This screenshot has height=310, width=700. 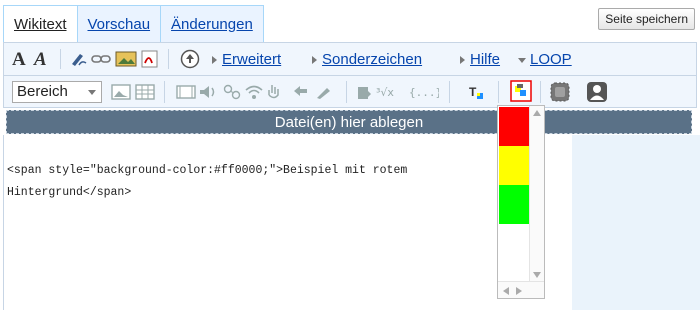 What do you see at coordinates (514, 165) in the screenshot?
I see `color-swatch-yellow` at bounding box center [514, 165].